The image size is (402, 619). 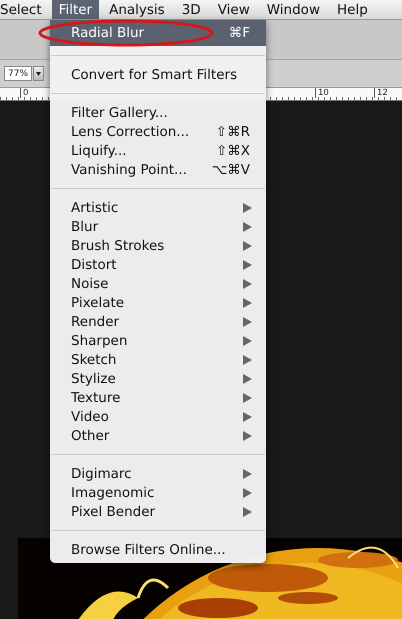 What do you see at coordinates (158, 207) in the screenshot?
I see `menu-item: Artistic` at bounding box center [158, 207].